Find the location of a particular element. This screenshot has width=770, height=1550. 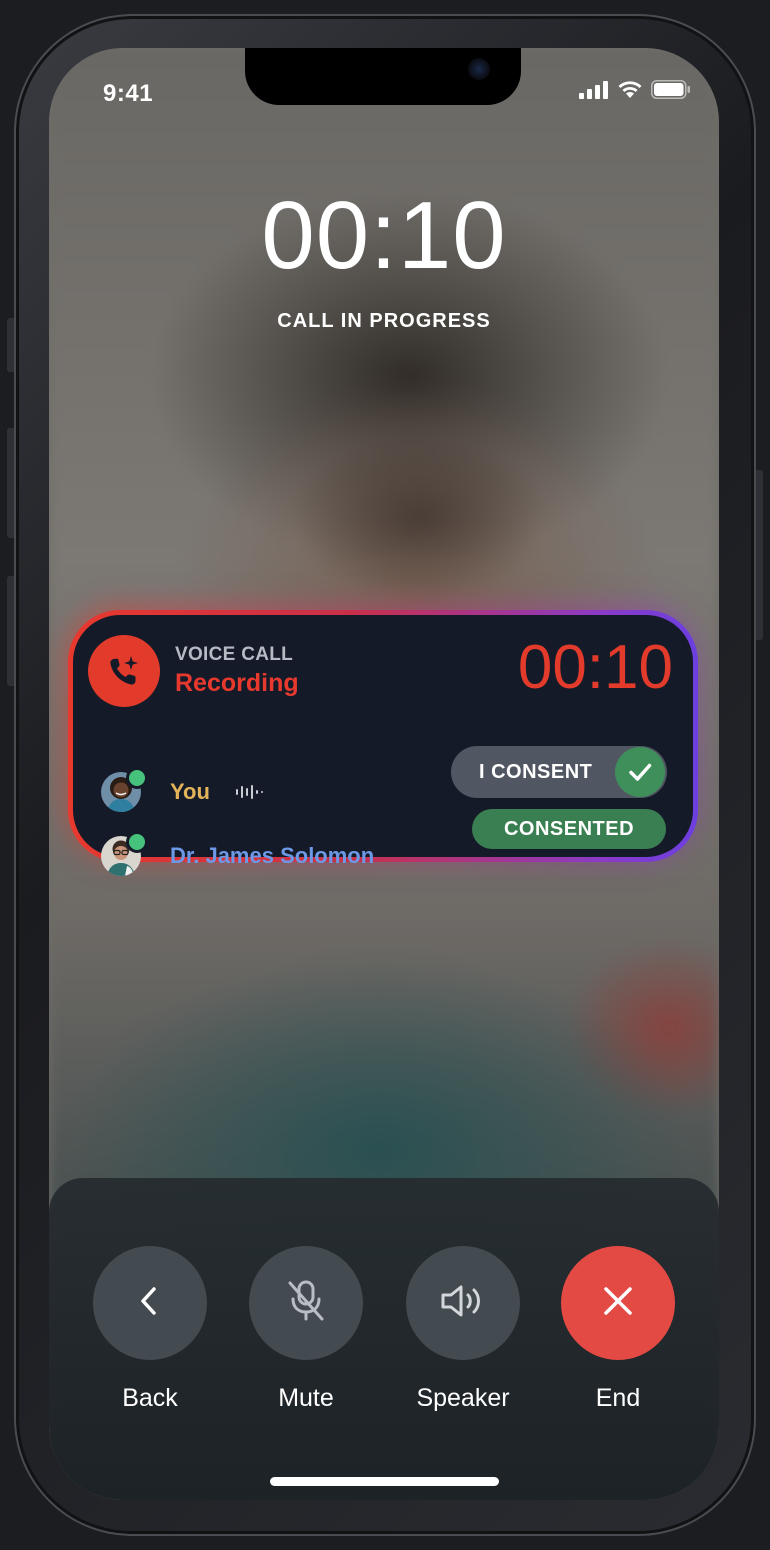

speaker-button is located at coordinates (463, 1303).